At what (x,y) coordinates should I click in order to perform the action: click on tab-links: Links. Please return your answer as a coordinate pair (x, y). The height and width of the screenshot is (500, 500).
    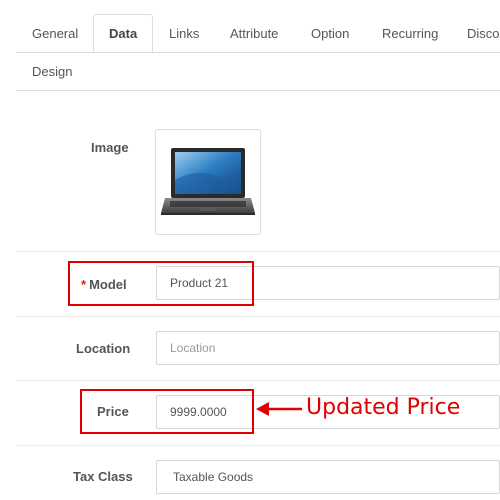
    Looking at the image, I should click on (184, 33).